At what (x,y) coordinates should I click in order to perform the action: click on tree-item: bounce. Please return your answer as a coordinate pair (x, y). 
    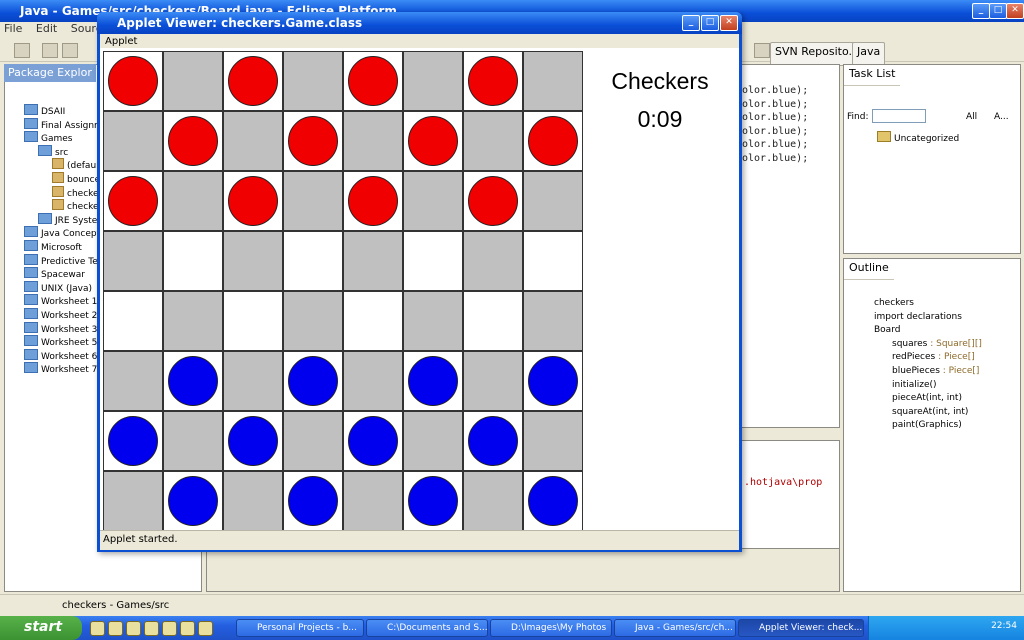
    Looking at the image, I should click on (76, 179).